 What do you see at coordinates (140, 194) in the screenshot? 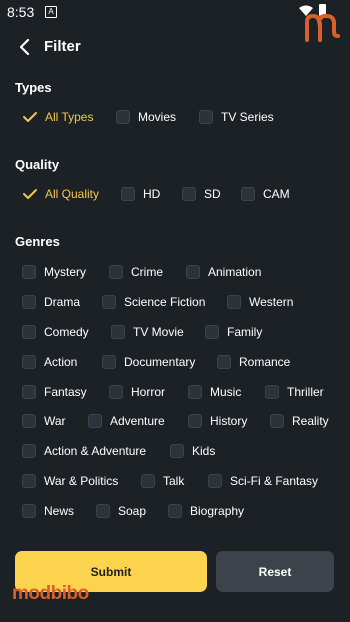
I see `quality-option-hd: HD` at bounding box center [140, 194].